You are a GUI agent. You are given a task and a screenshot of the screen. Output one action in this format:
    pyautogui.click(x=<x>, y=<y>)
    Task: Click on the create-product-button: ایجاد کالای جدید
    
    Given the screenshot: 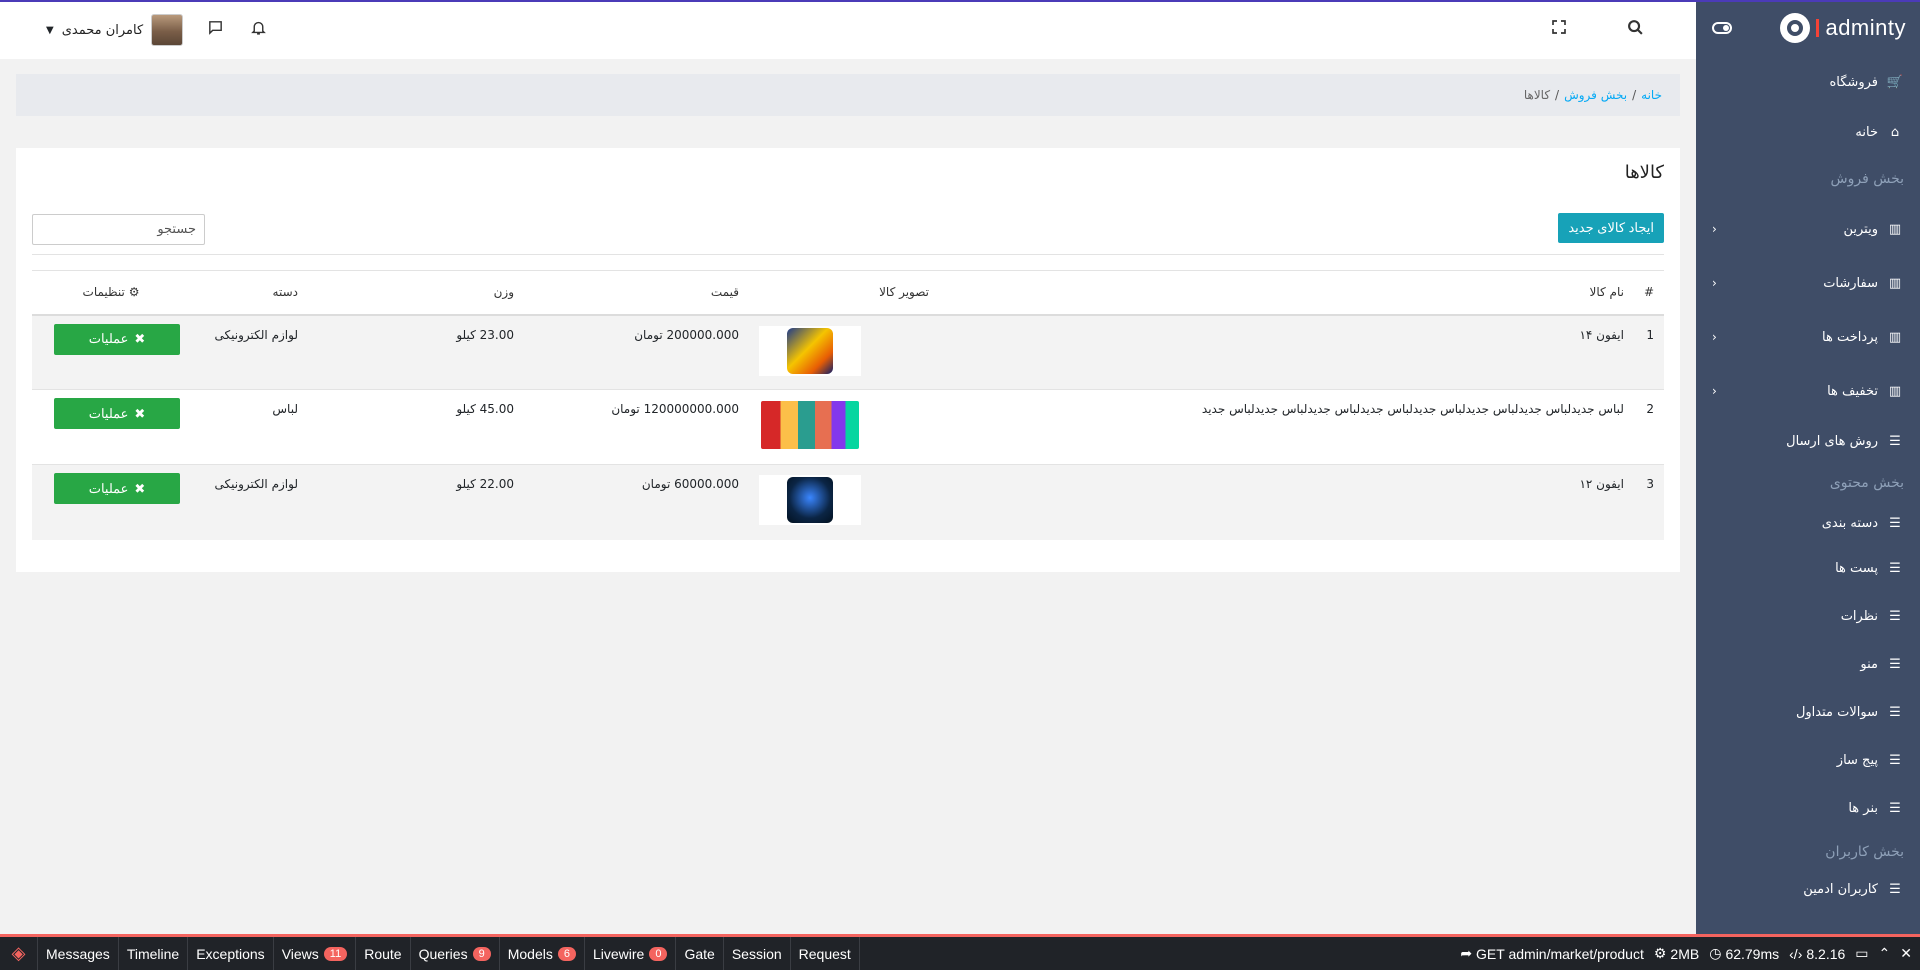 What is the action you would take?
    pyautogui.click(x=1611, y=228)
    